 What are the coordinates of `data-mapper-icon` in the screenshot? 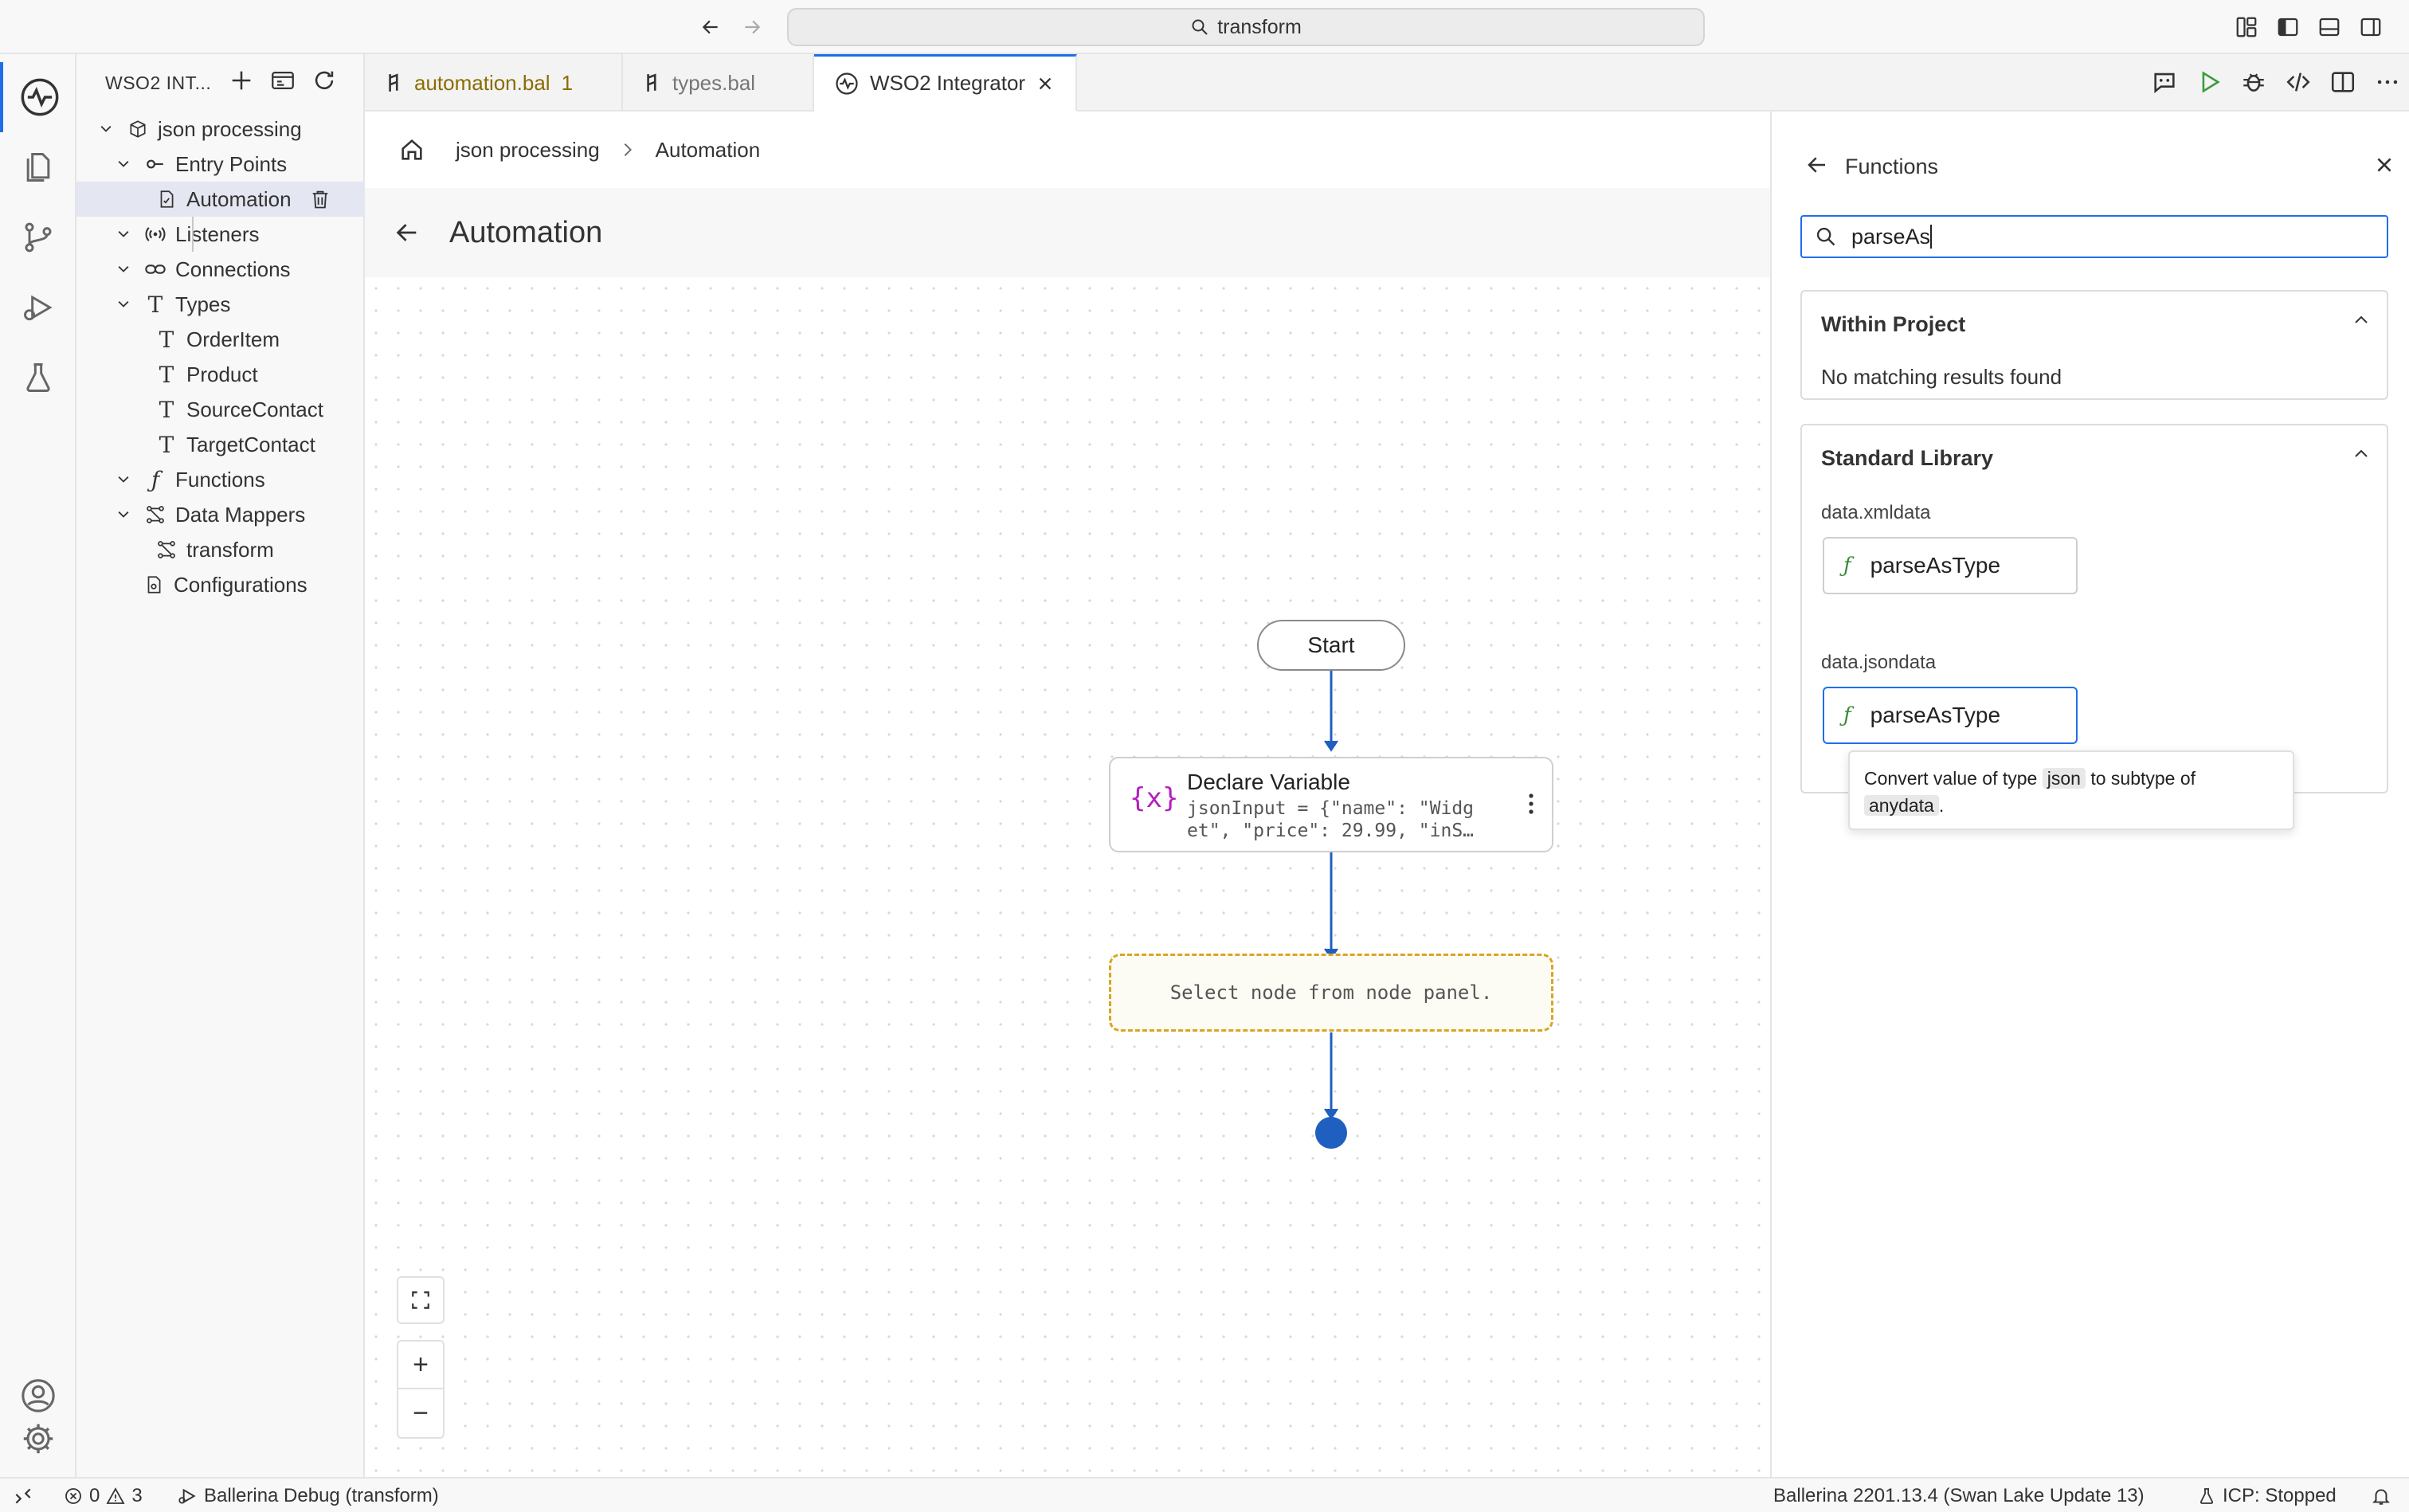 It's located at (155, 515).